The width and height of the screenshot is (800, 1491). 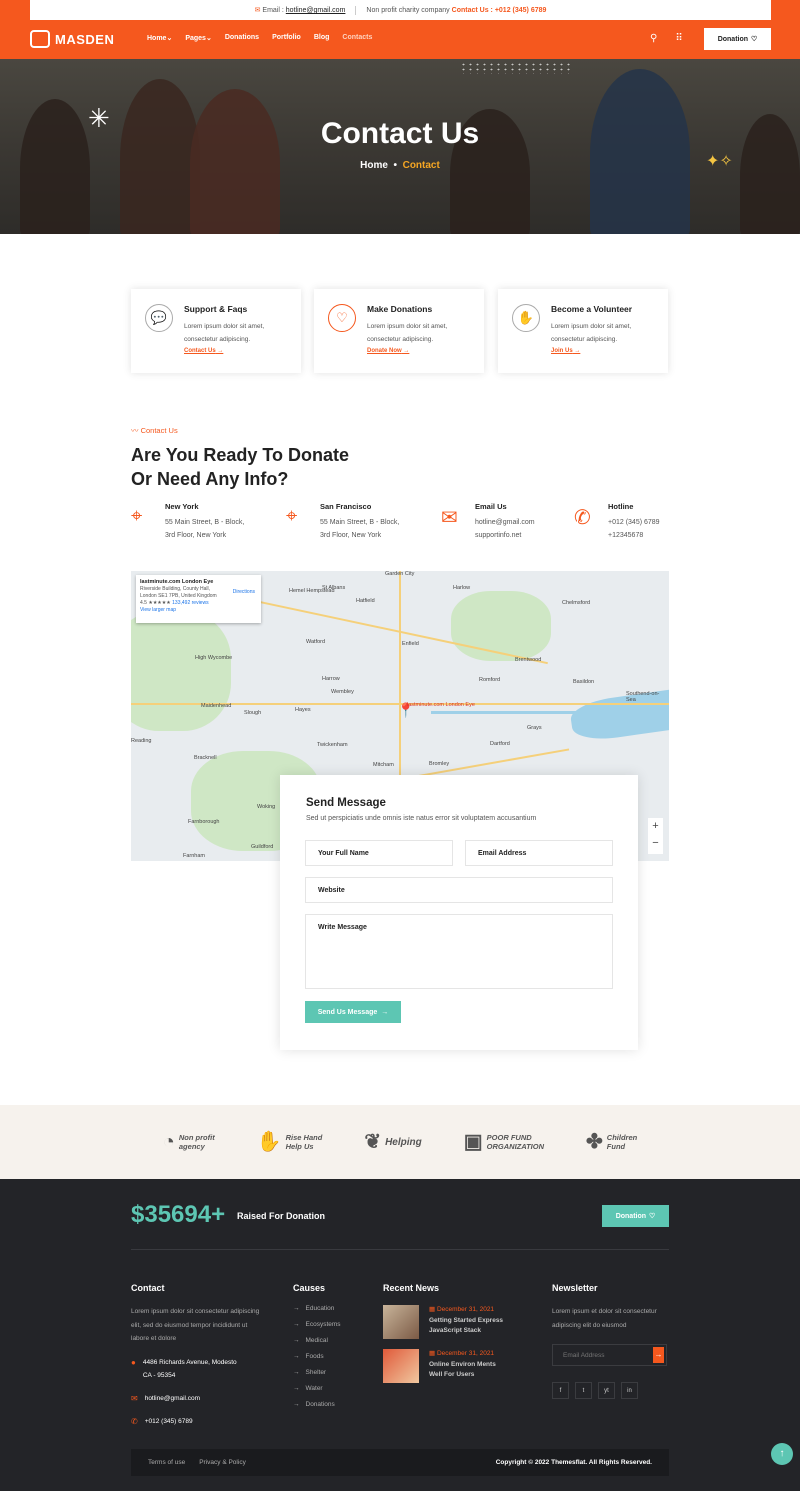 What do you see at coordinates (658, 1355) in the screenshot?
I see `newsletter-submit-button: →` at bounding box center [658, 1355].